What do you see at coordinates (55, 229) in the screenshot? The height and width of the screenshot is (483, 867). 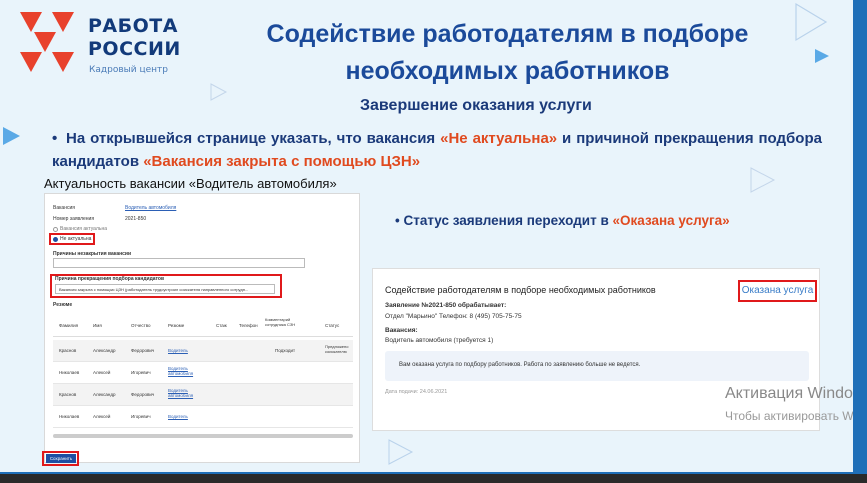 I see `radio-actual` at bounding box center [55, 229].